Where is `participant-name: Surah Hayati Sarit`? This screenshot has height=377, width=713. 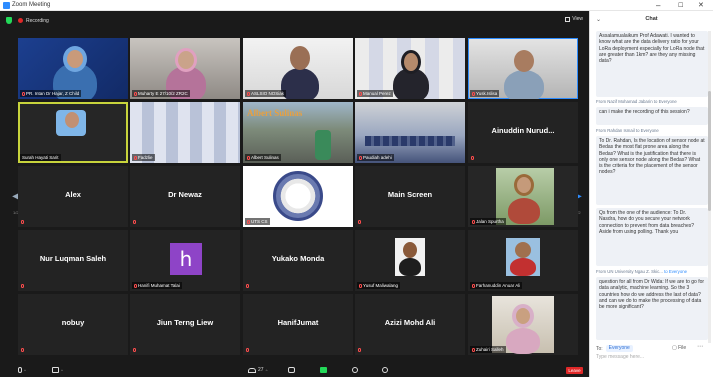 participant-name: Surah Hayati Sarit is located at coordinates (40, 157).